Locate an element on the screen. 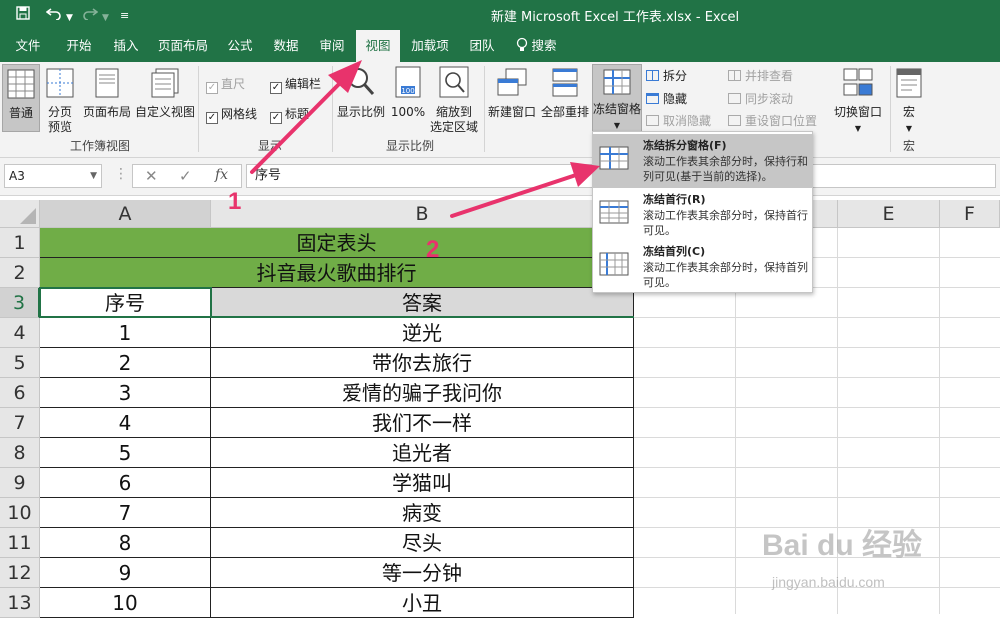 Image resolution: width=1000 pixels, height=618 pixels. tab-view: 视图 is located at coordinates (378, 46).